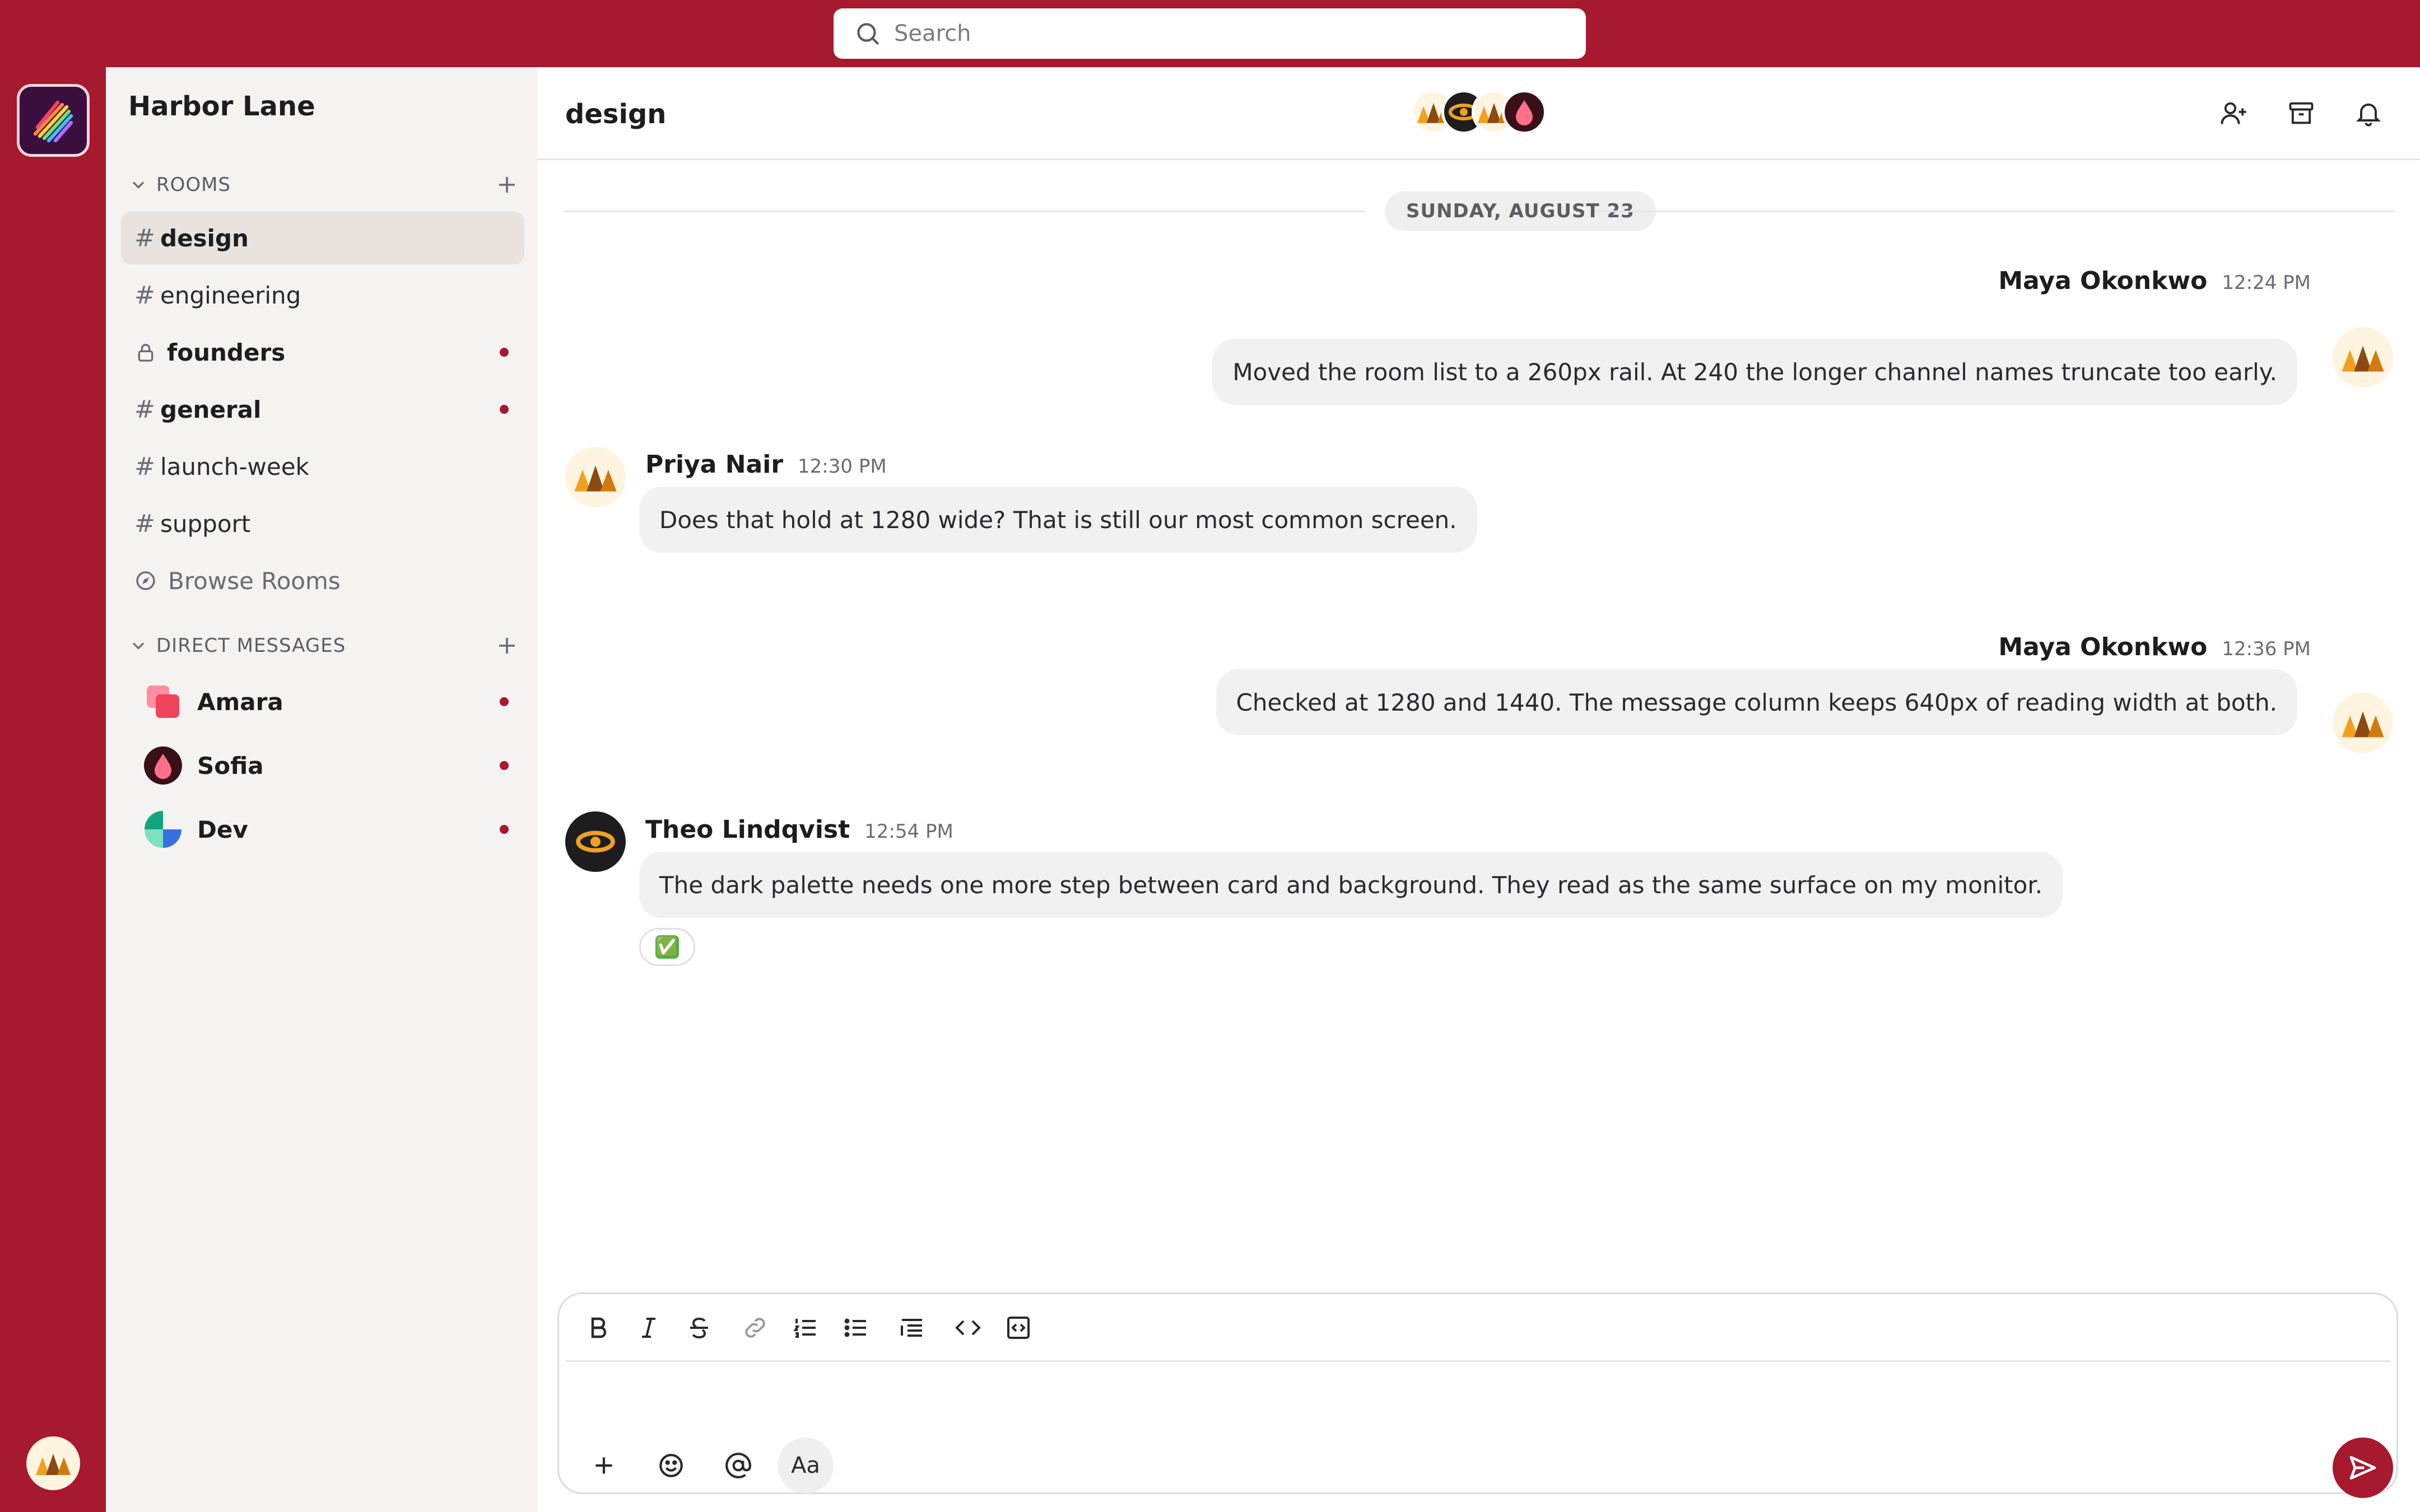 The width and height of the screenshot is (2420, 1512). I want to click on search-bar, so click(1210, 34).